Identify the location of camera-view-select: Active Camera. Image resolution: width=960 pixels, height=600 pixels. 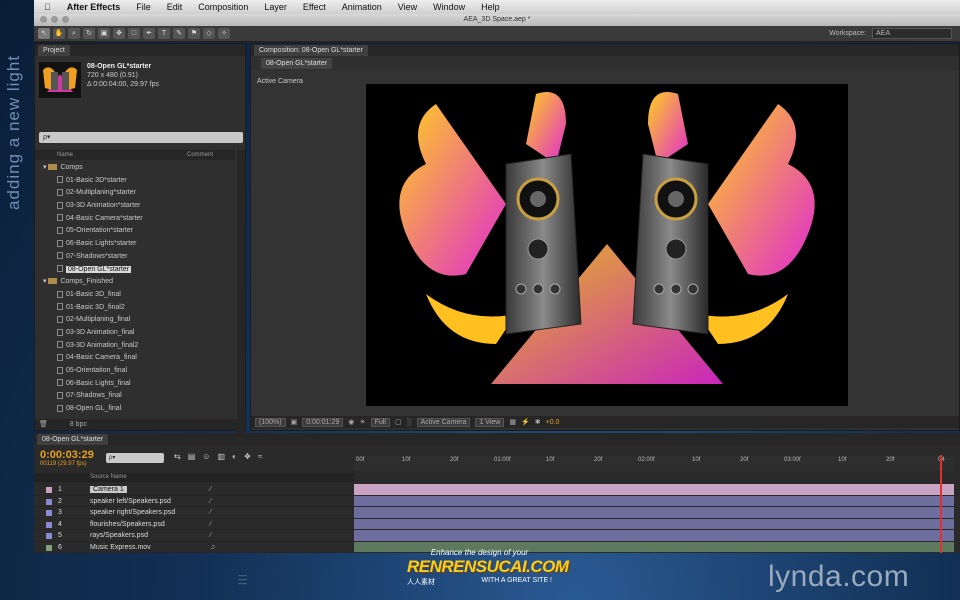
(443, 422).